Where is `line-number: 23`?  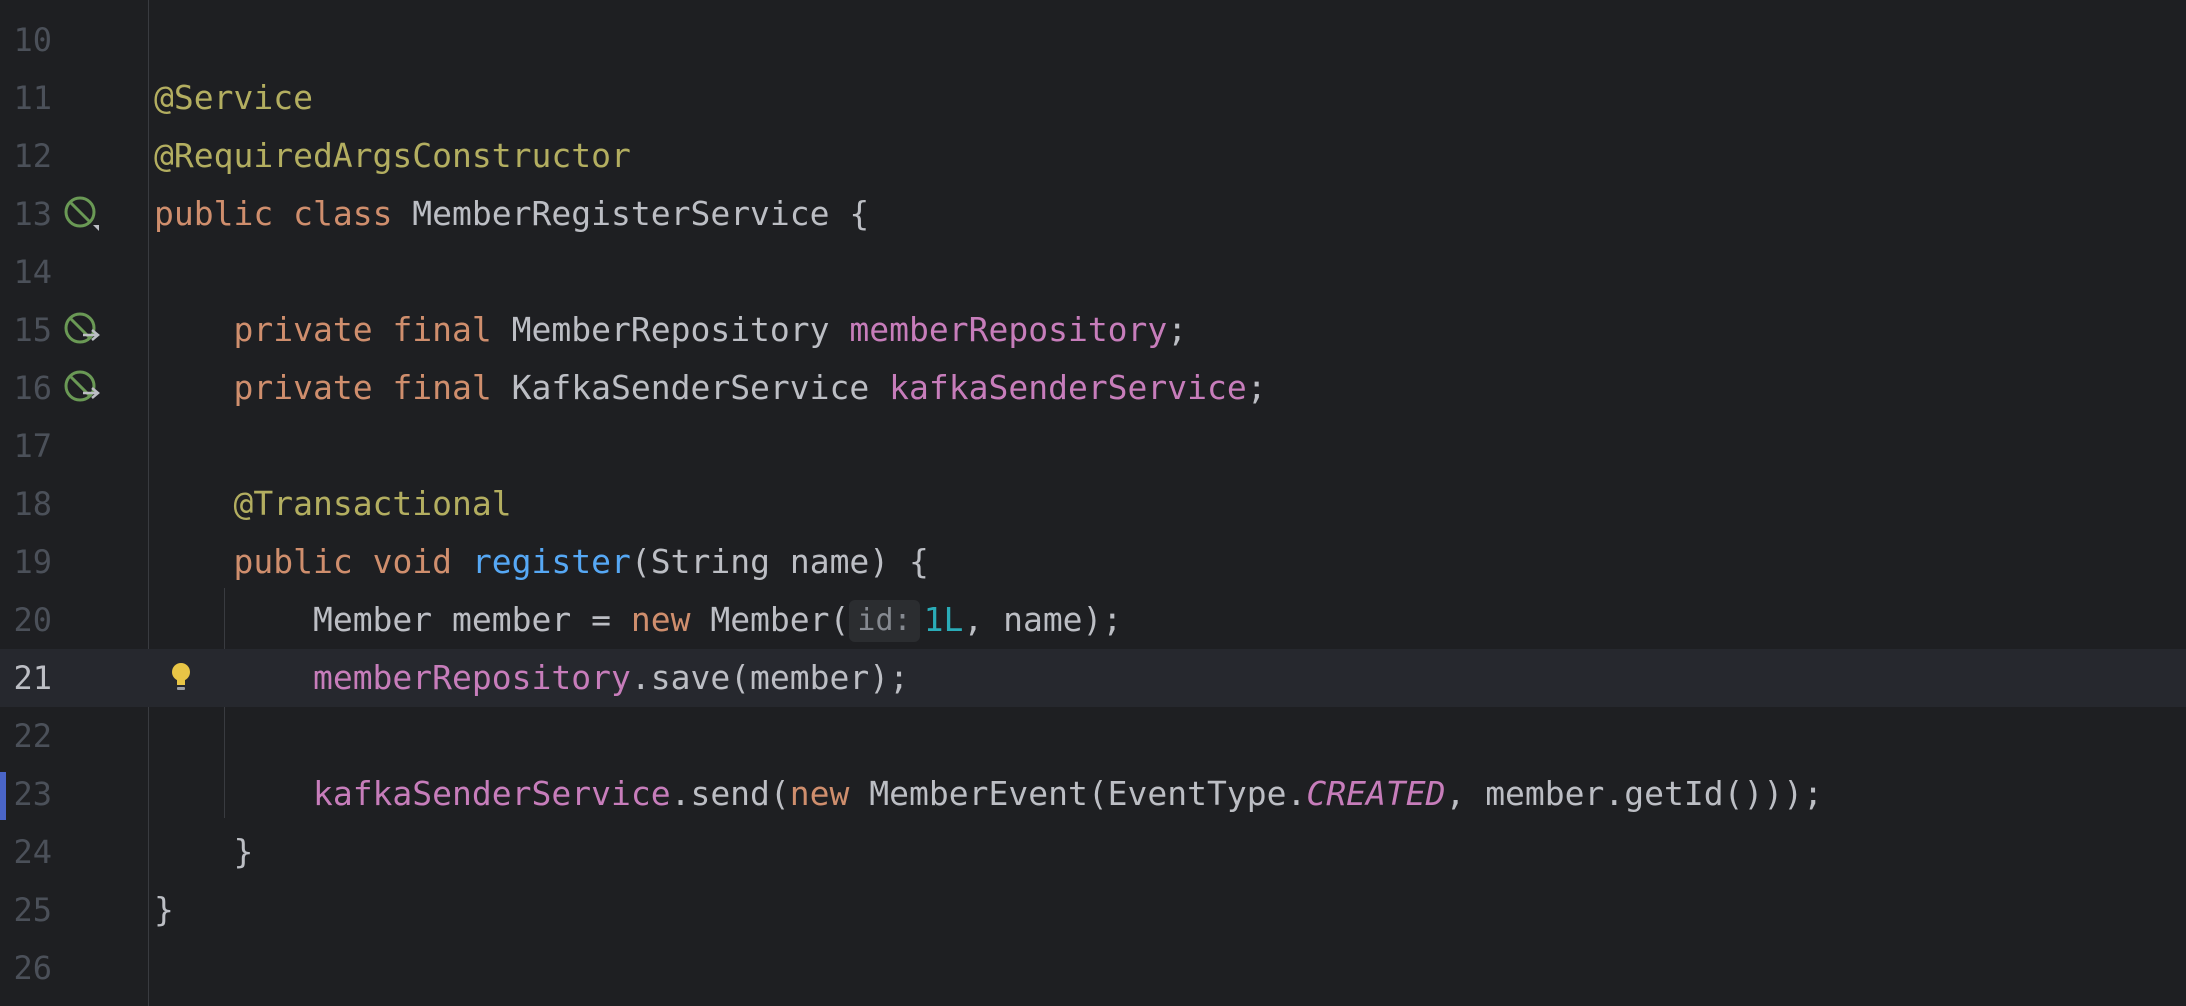
line-number: 23 is located at coordinates (26, 794).